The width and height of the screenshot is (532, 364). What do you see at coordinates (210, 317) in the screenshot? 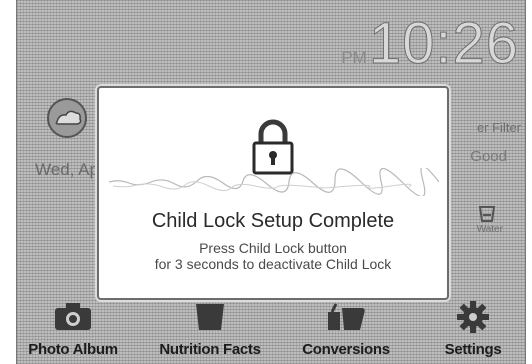
I see `nutrition-icon` at bounding box center [210, 317].